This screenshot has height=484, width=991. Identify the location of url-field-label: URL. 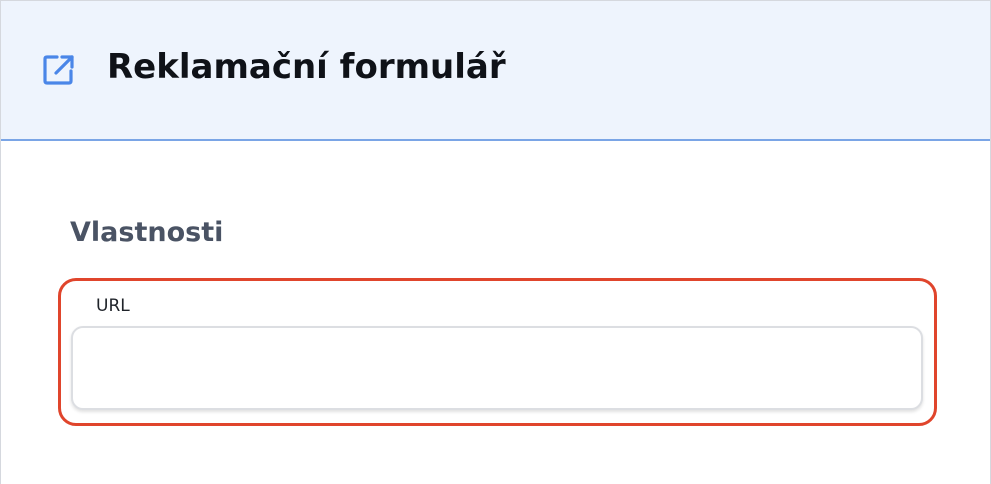
(113, 306).